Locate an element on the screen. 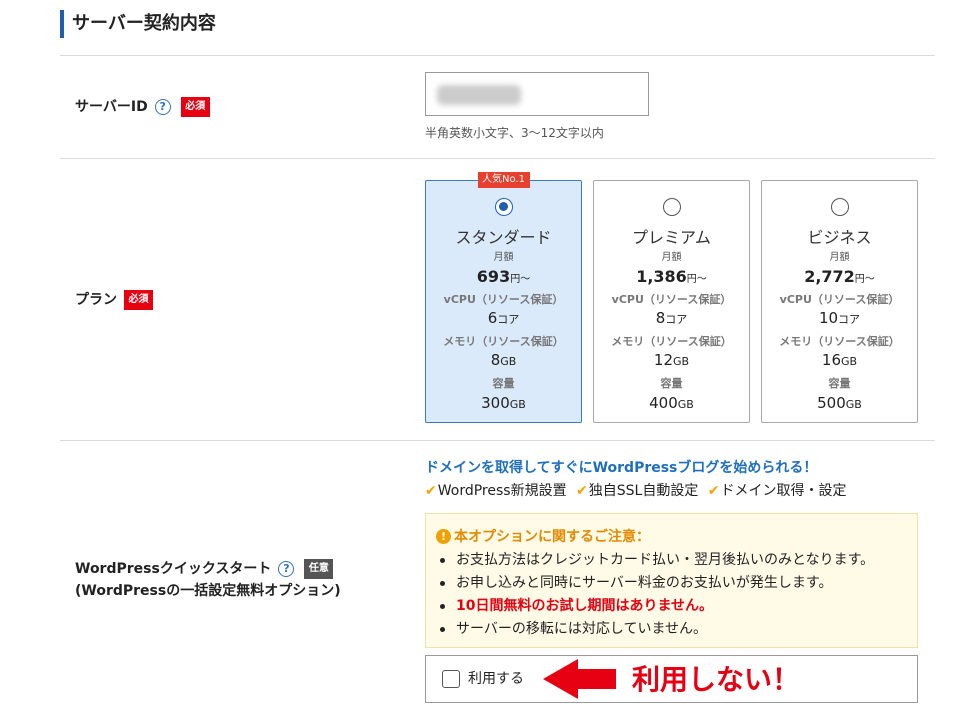 The height and width of the screenshot is (715, 980). exclamation-circle-icon is located at coordinates (443, 536).